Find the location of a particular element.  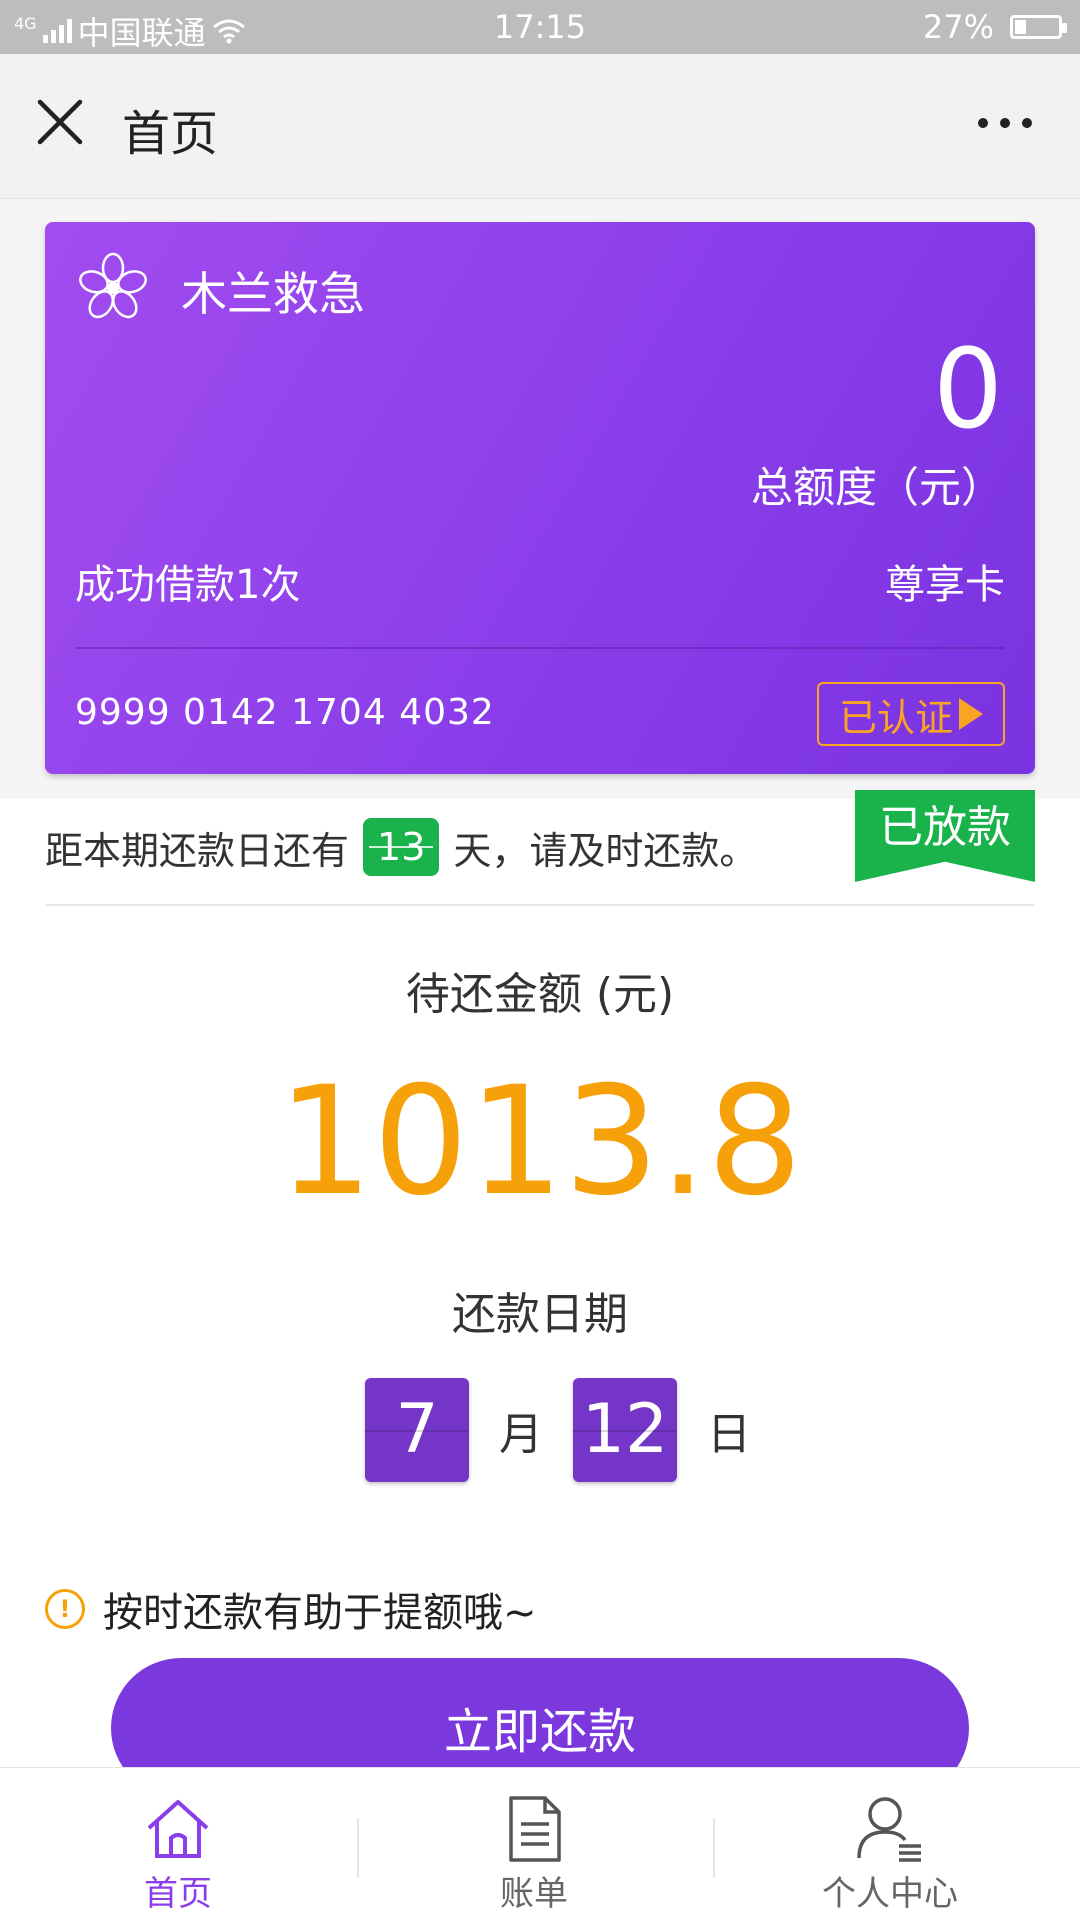

section-divider is located at coordinates (540, 905).